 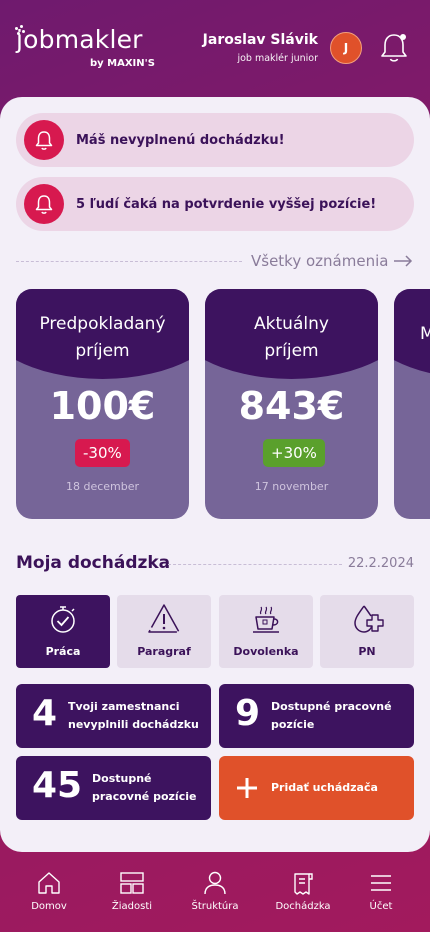 I want to click on tab-praca: Práca, so click(x=63, y=631).